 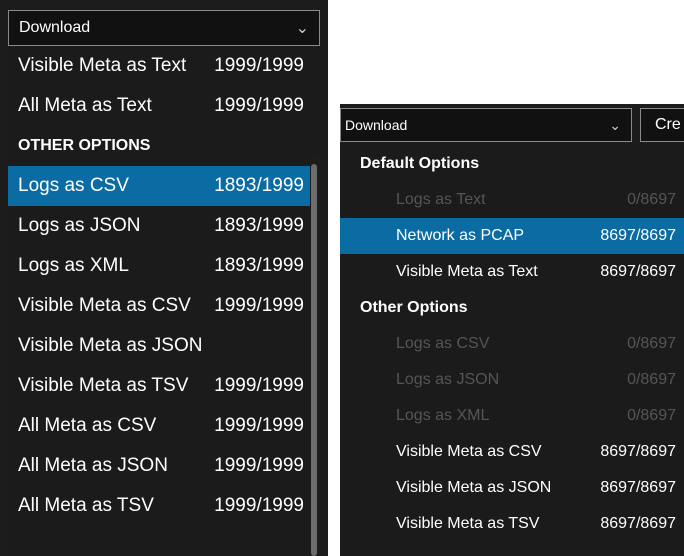 I want to click on option-label: Other Options, so click(x=414, y=307).